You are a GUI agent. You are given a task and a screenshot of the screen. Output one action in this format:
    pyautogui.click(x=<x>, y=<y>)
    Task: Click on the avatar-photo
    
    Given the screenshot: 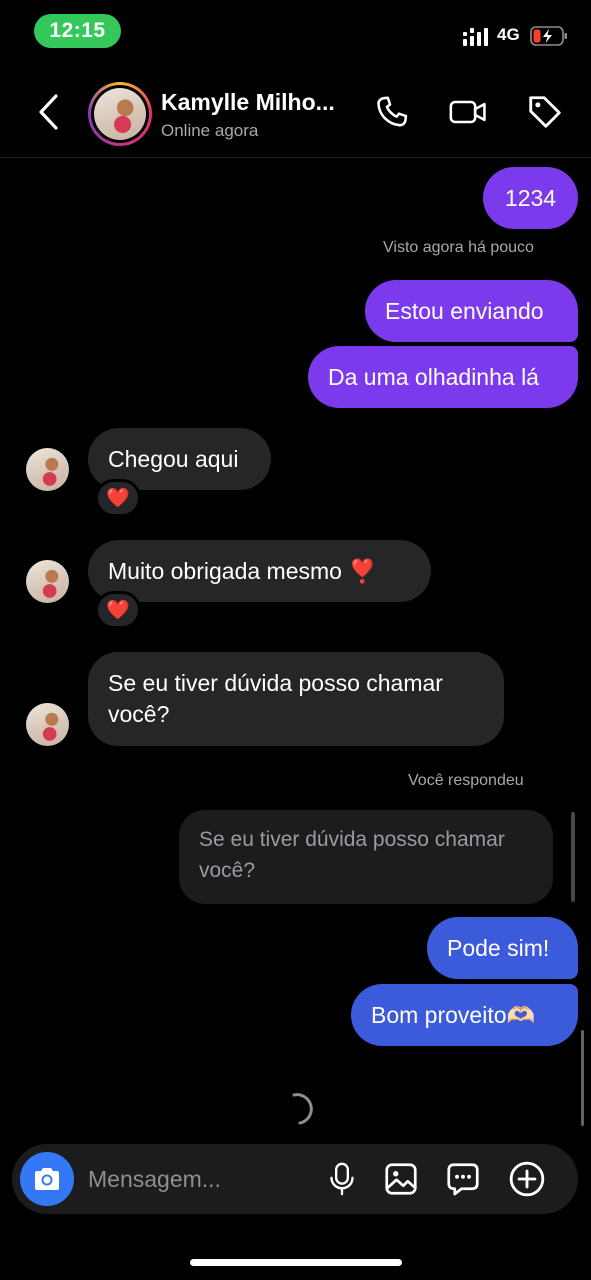 What is the action you would take?
    pyautogui.click(x=120, y=114)
    